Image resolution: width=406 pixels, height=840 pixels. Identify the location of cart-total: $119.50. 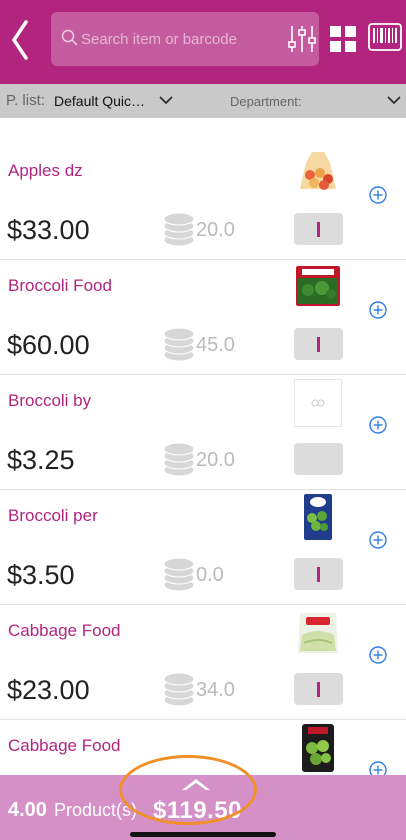
(197, 810).